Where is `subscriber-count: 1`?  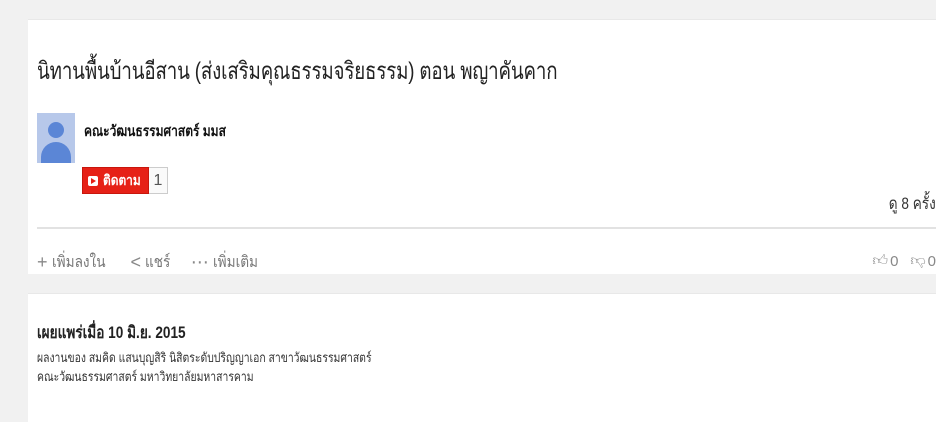 subscriber-count: 1 is located at coordinates (158, 180).